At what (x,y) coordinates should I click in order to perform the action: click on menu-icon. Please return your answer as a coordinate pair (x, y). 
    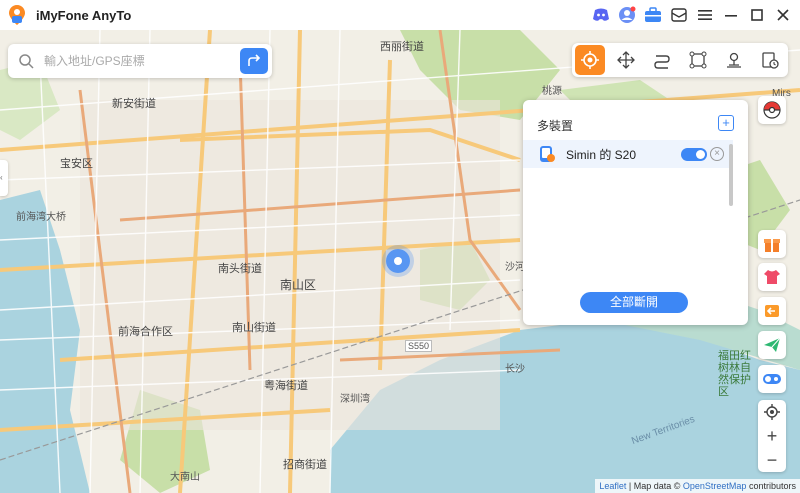
    Looking at the image, I should click on (705, 15).